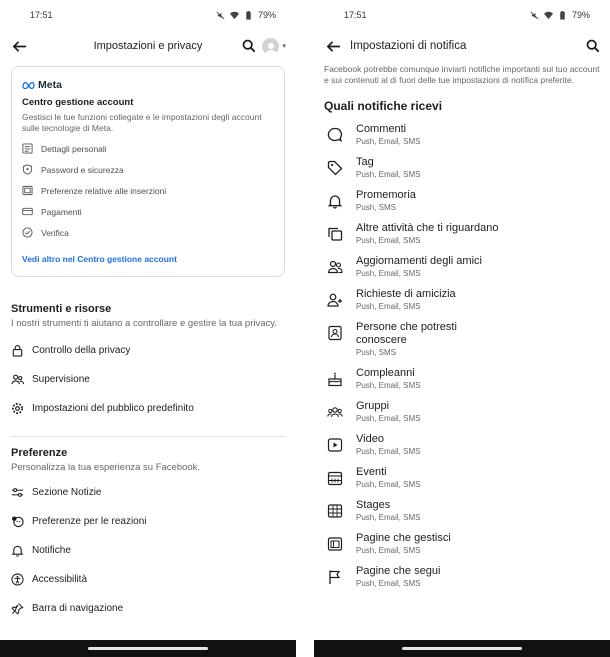 This screenshot has width=610, height=657. Describe the element at coordinates (335, 412) in the screenshot. I see `groups-icon` at that location.